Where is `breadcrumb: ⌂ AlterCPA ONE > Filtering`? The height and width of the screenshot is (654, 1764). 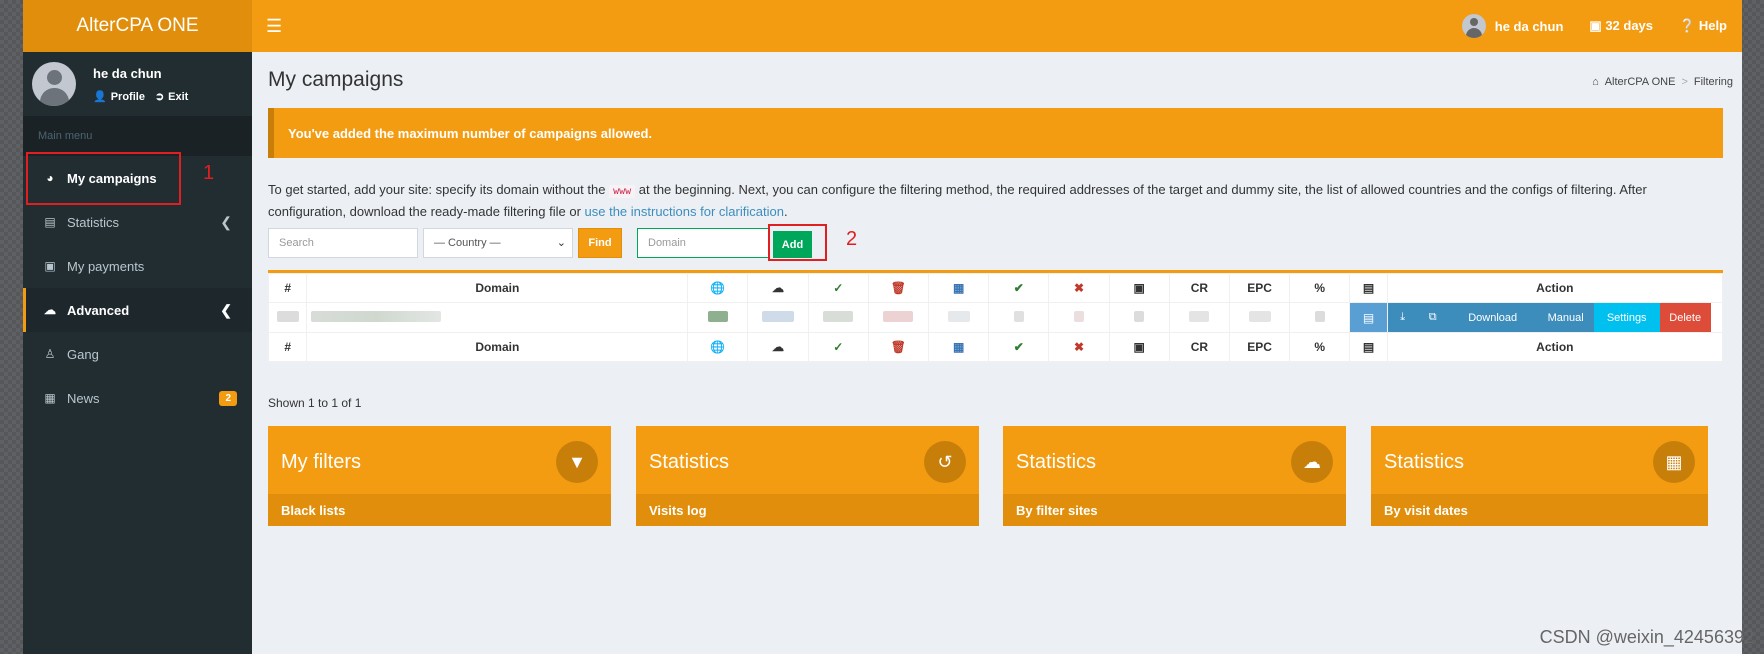 breadcrumb: ⌂ AlterCPA ONE > Filtering is located at coordinates (1662, 82).